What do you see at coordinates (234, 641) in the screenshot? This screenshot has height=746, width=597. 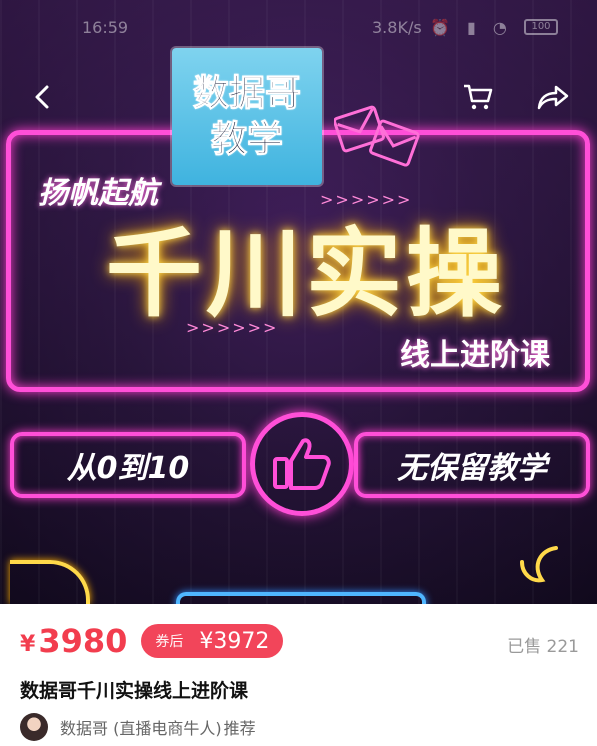 I see `coupon-price: ¥3972` at bounding box center [234, 641].